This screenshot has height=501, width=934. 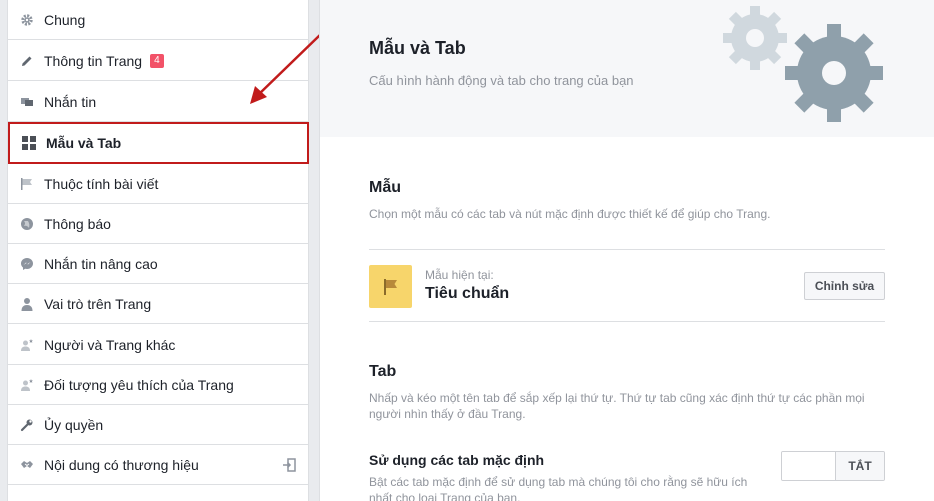 I want to click on sidebar-item-next, so click(x=158, y=493).